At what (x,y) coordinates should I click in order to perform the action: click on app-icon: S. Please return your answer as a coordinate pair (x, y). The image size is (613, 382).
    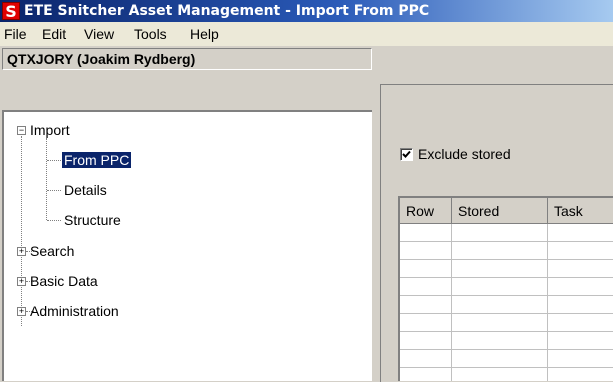
    Looking at the image, I should click on (11, 11).